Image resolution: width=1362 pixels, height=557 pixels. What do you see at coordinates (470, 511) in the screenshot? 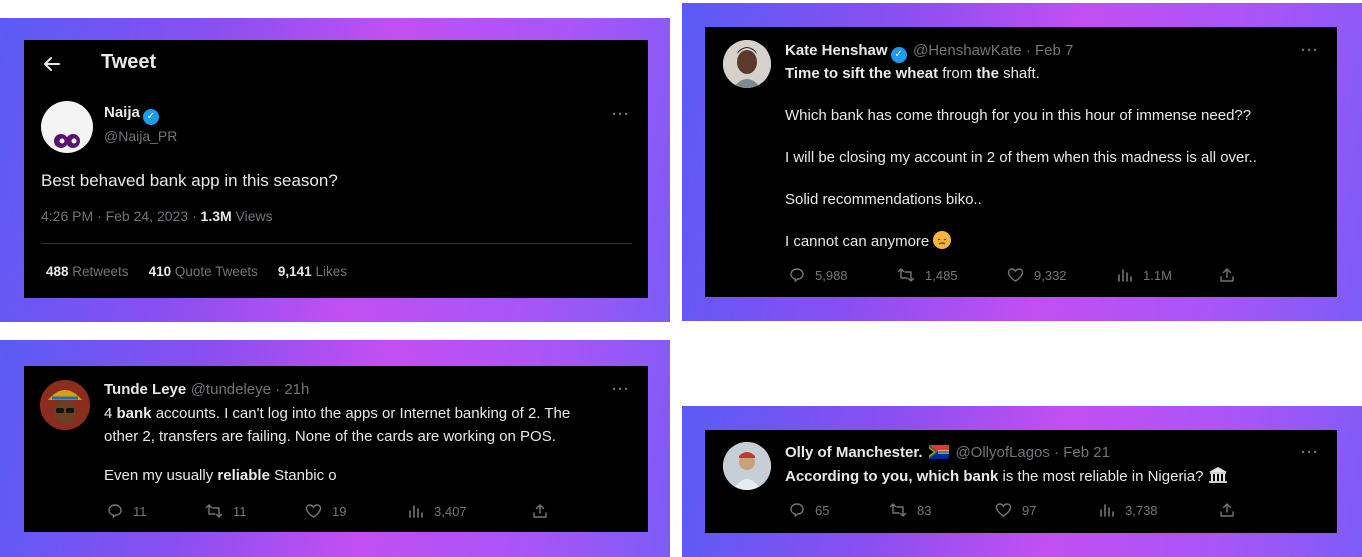
I see `views-button: 3,407` at bounding box center [470, 511].